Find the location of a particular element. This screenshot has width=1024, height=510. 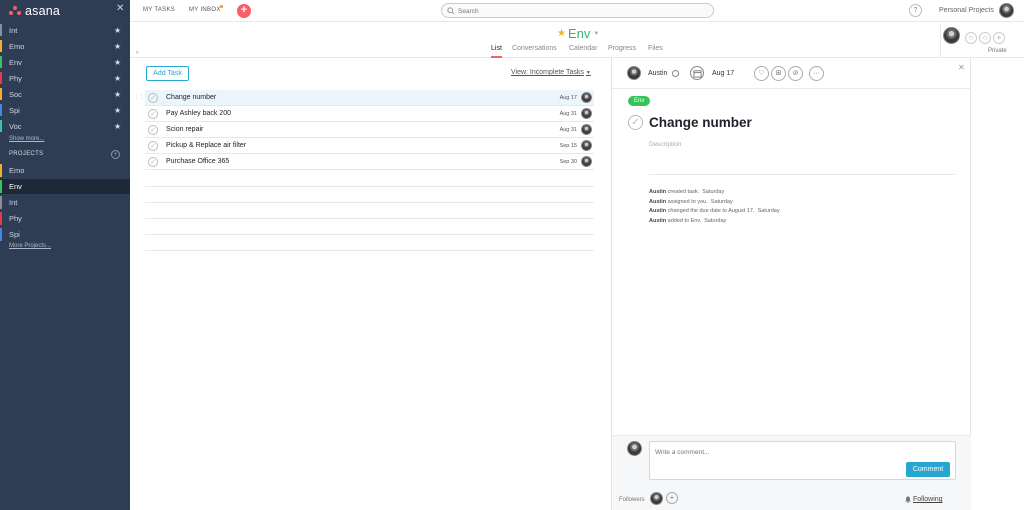

close-icon: ✕ is located at coordinates (961, 67).